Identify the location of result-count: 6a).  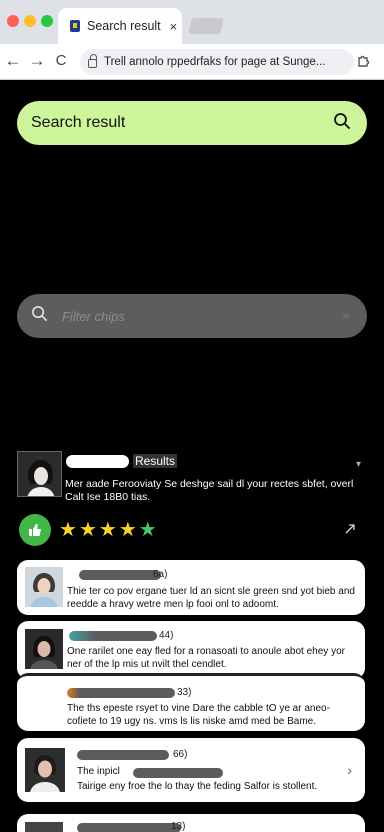
(160, 574).